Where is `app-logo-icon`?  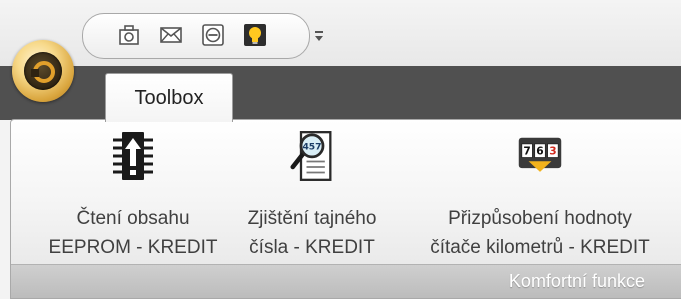
app-logo-icon is located at coordinates (43, 71).